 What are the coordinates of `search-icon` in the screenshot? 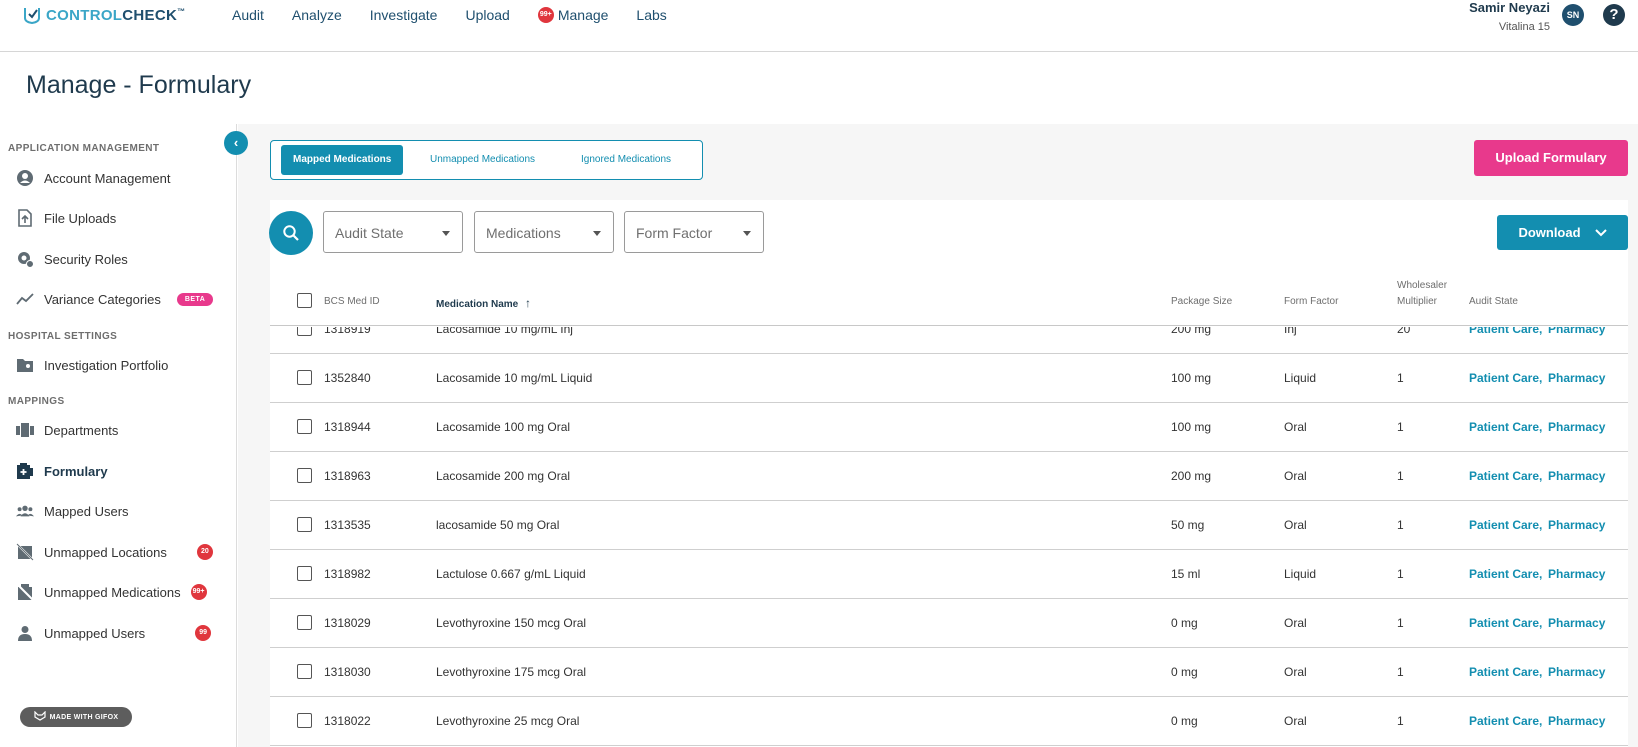 It's located at (291, 233).